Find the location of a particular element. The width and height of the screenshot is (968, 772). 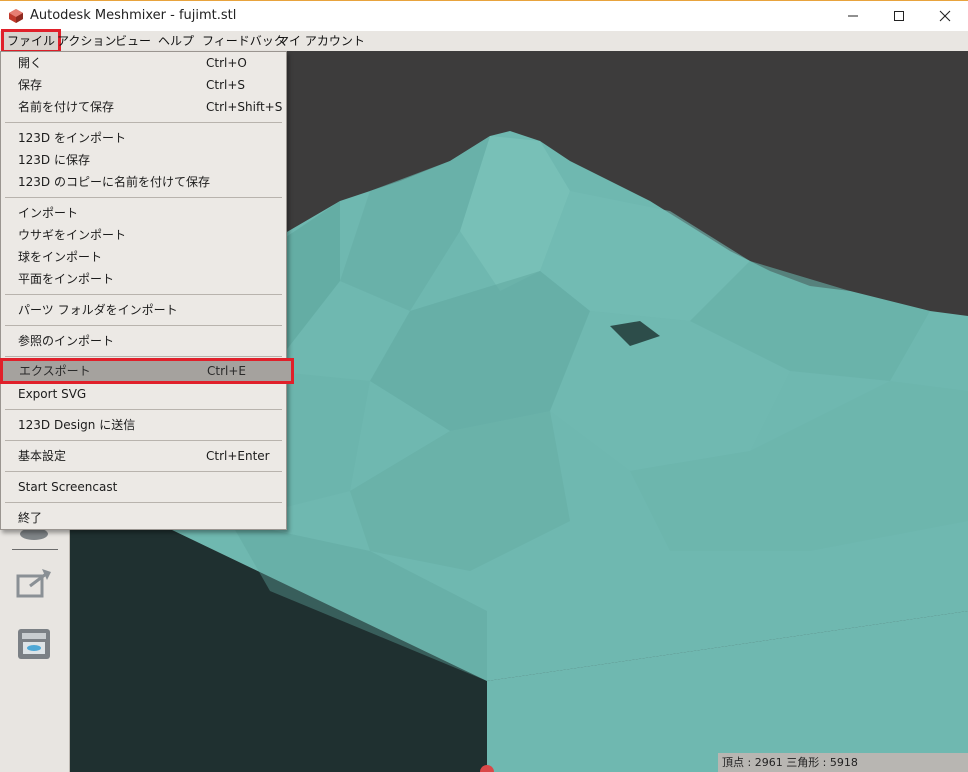

menu-item-label: 参照のインポート is located at coordinates (66, 341).